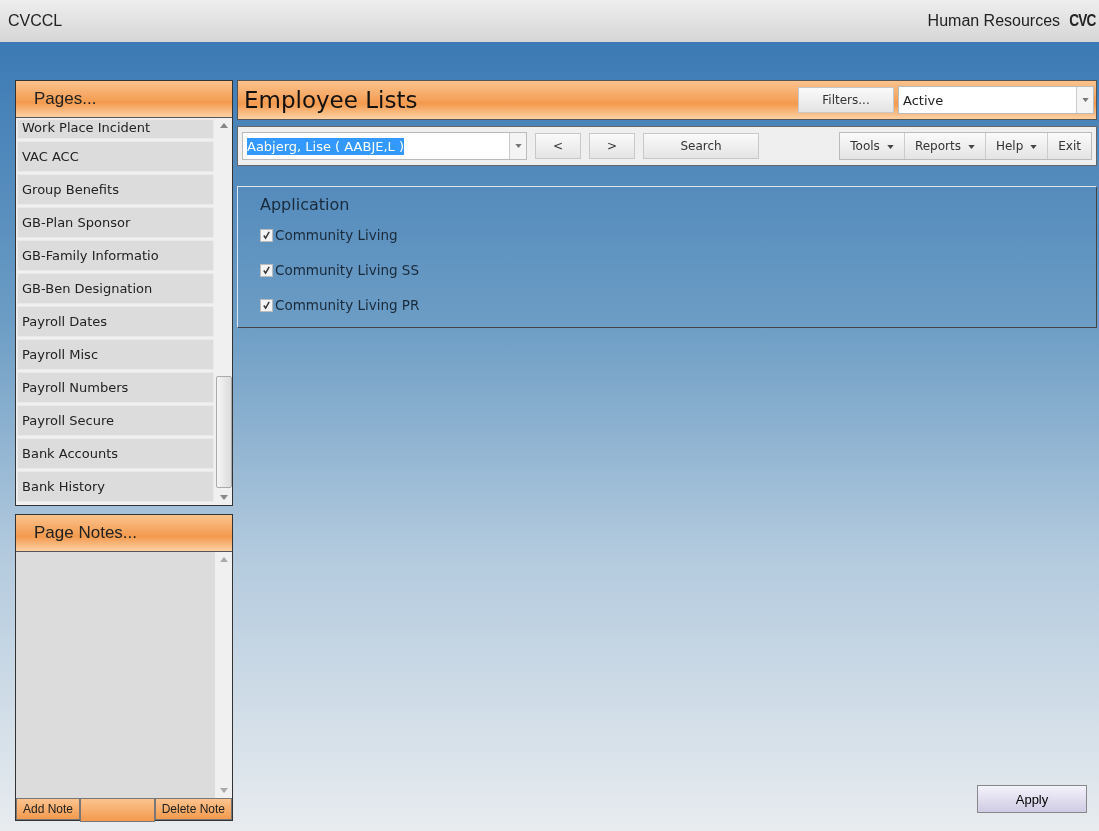  What do you see at coordinates (331, 100) in the screenshot?
I see `page-title: Employee Lists` at bounding box center [331, 100].